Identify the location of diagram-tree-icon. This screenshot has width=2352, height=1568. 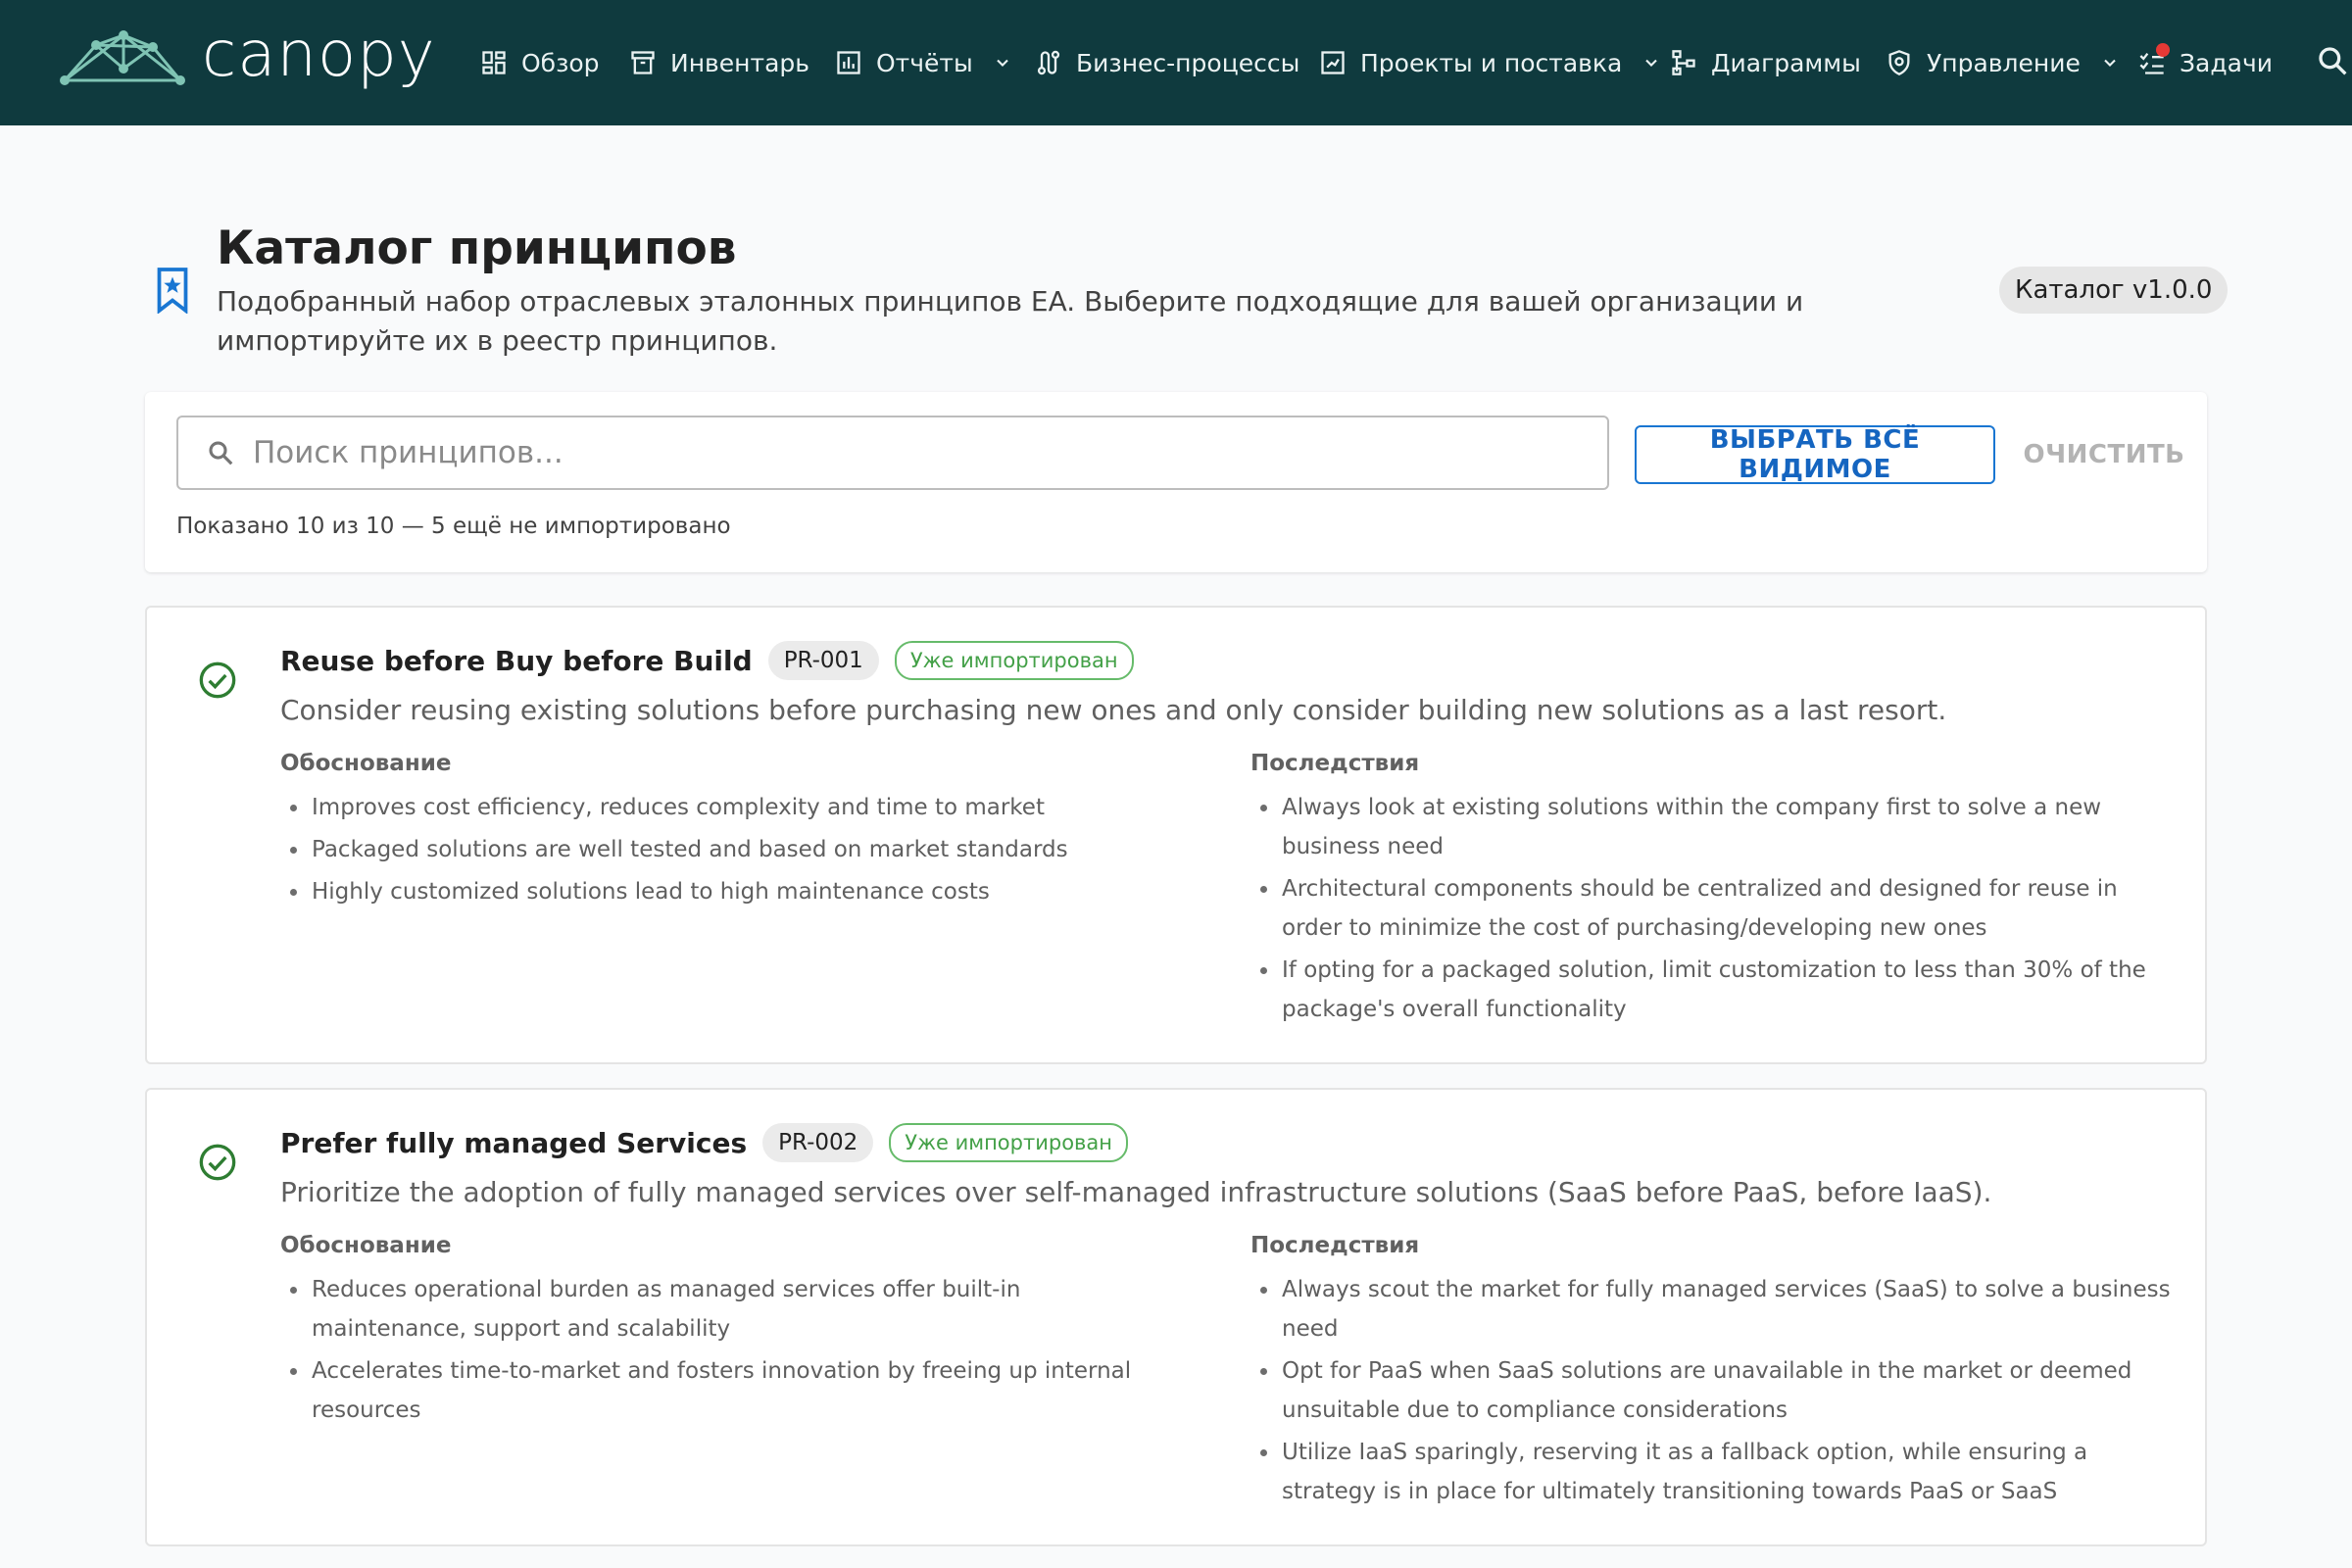
(1683, 62).